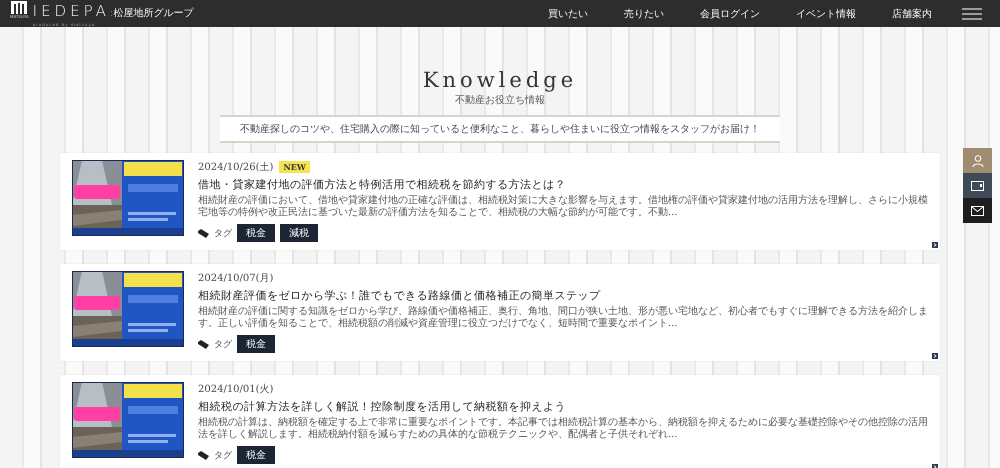 Image resolution: width=1000 pixels, height=468 pixels. What do you see at coordinates (972, 14) in the screenshot?
I see `menu-icon` at bounding box center [972, 14].